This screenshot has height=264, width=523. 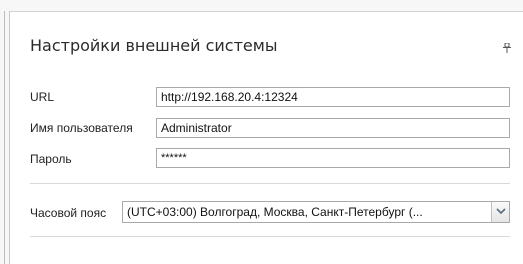 I want to click on splitter-line, so click(x=4, y=137).